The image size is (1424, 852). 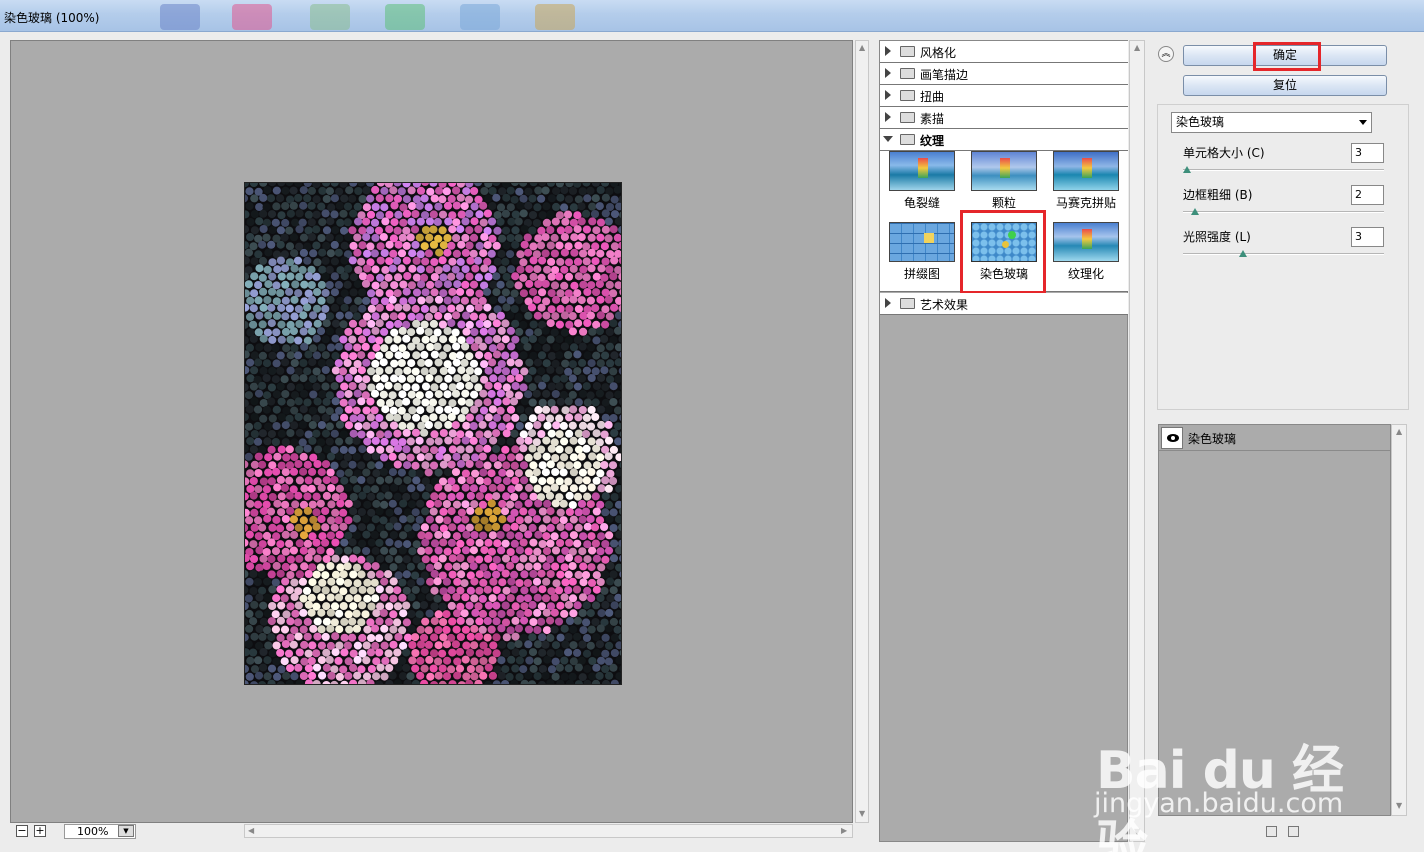 I want to click on light-intensity-input: 3, so click(x=1367, y=237).